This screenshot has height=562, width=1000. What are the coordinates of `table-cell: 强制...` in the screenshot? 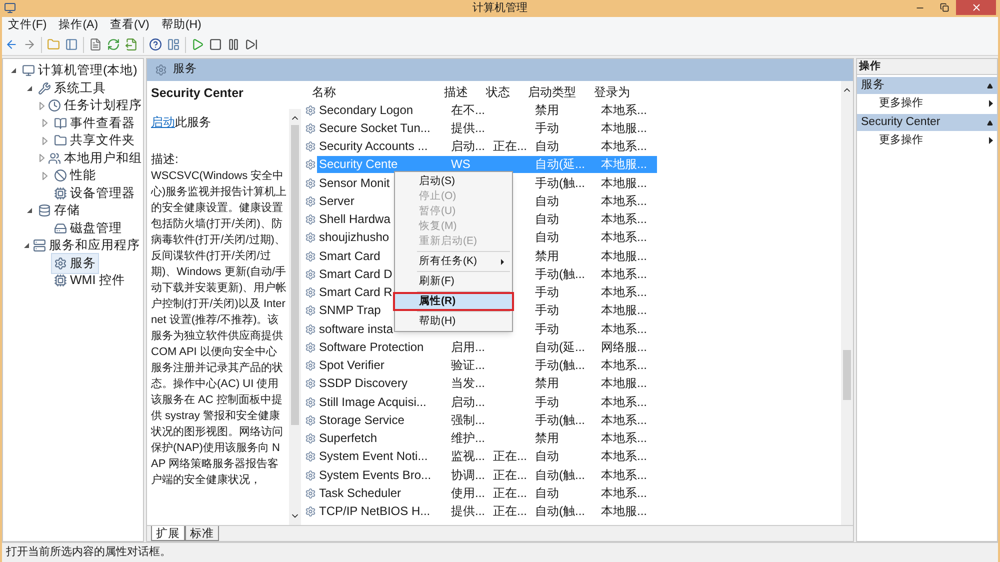 It's located at (470, 420).